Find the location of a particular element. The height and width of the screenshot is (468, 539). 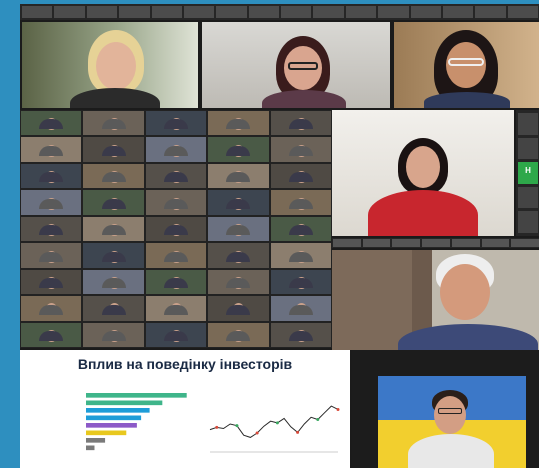

participant-initial-tile: H is located at coordinates (528, 173).